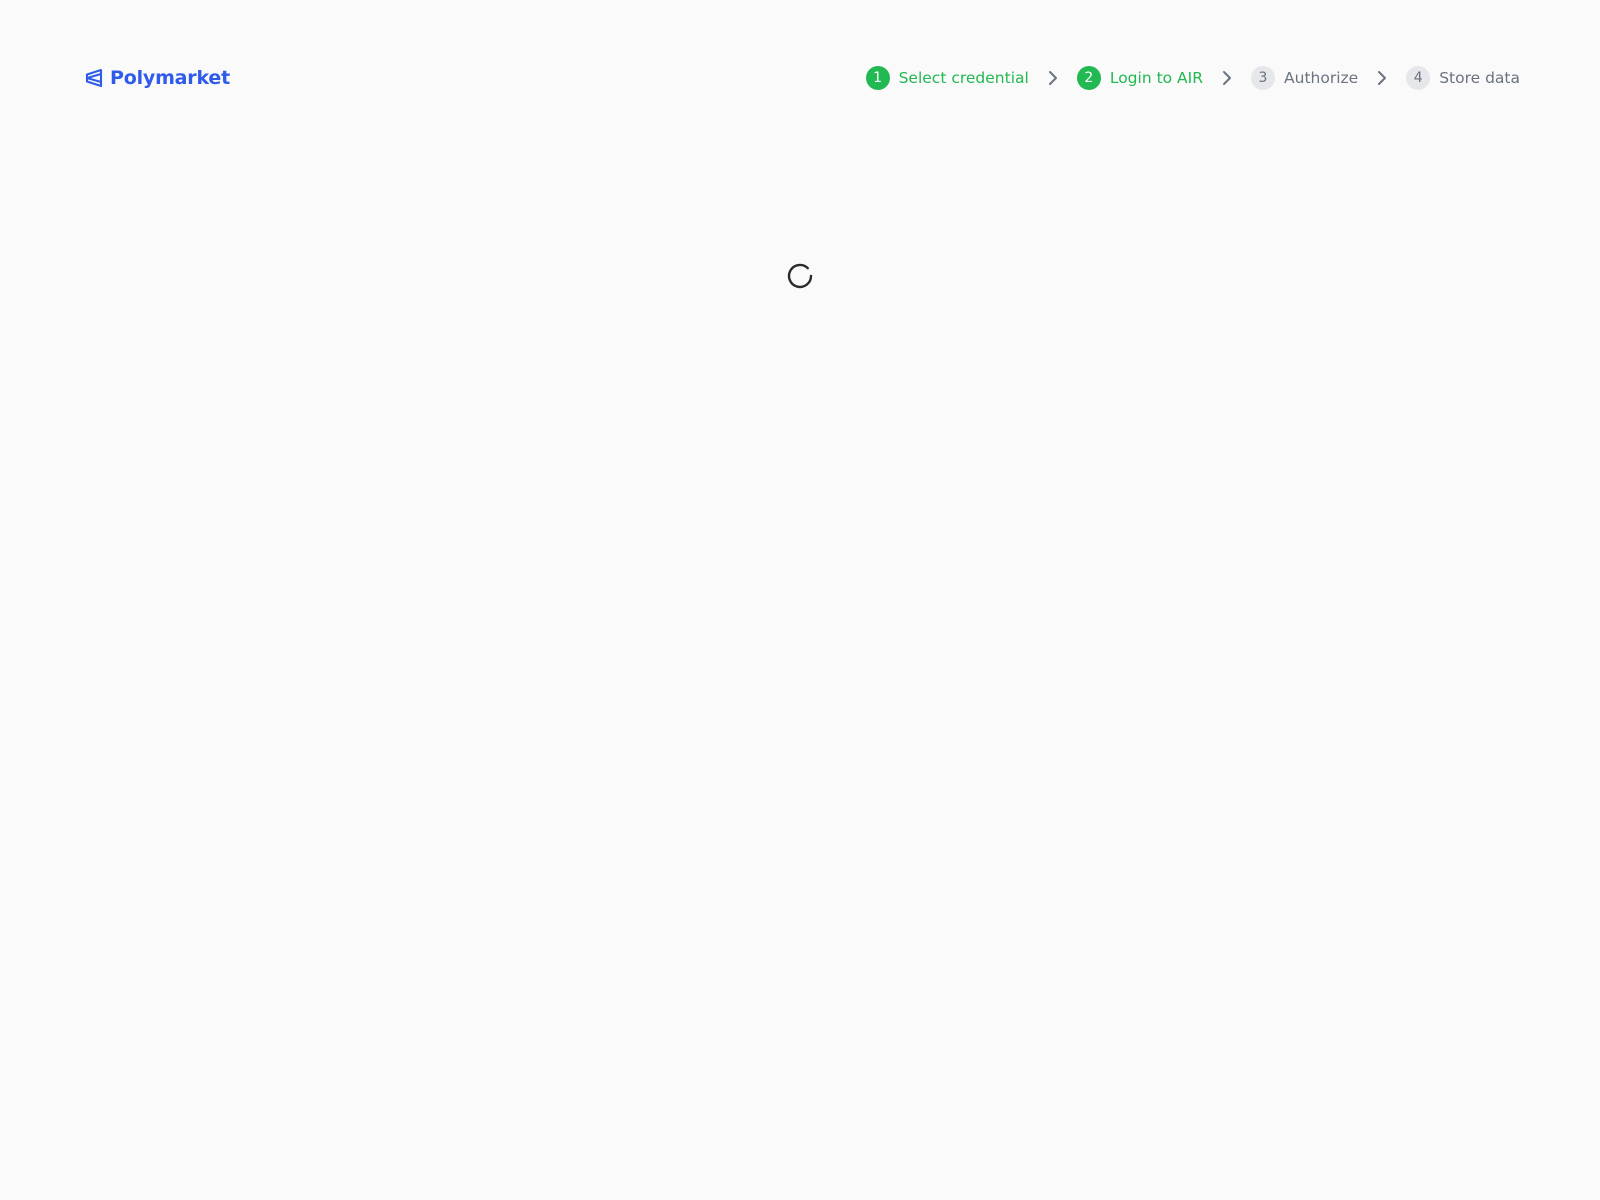  I want to click on loading-spinner-icon, so click(800, 276).